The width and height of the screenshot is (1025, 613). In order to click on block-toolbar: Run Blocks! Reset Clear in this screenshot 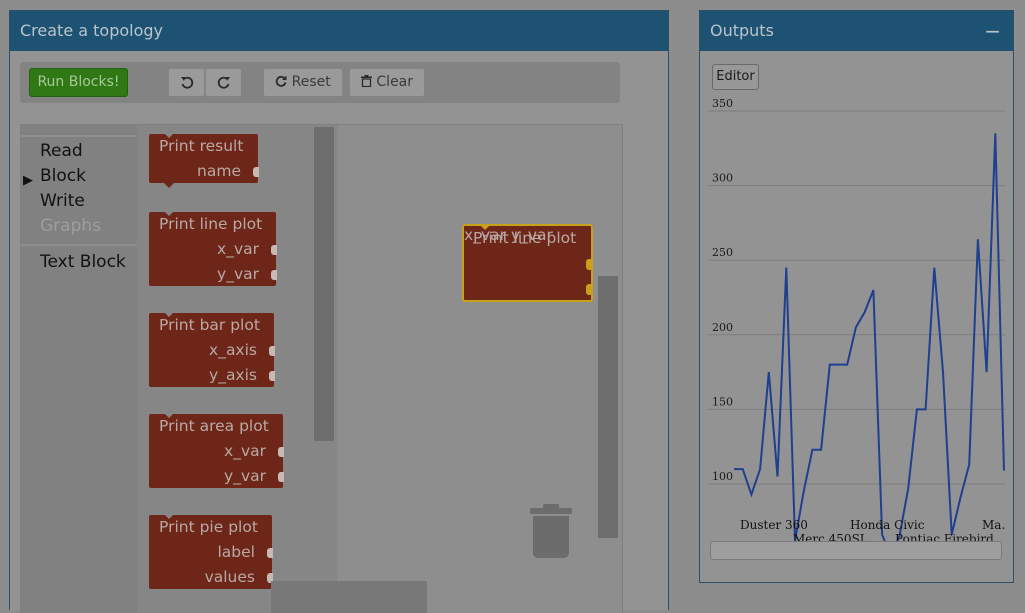, I will do `click(320, 82)`.